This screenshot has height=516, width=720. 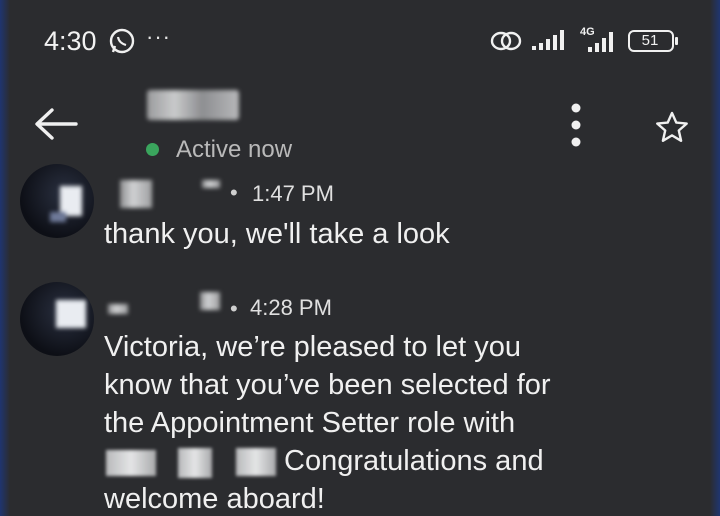 What do you see at coordinates (122, 41) in the screenshot?
I see `whatsapp-icon` at bounding box center [122, 41].